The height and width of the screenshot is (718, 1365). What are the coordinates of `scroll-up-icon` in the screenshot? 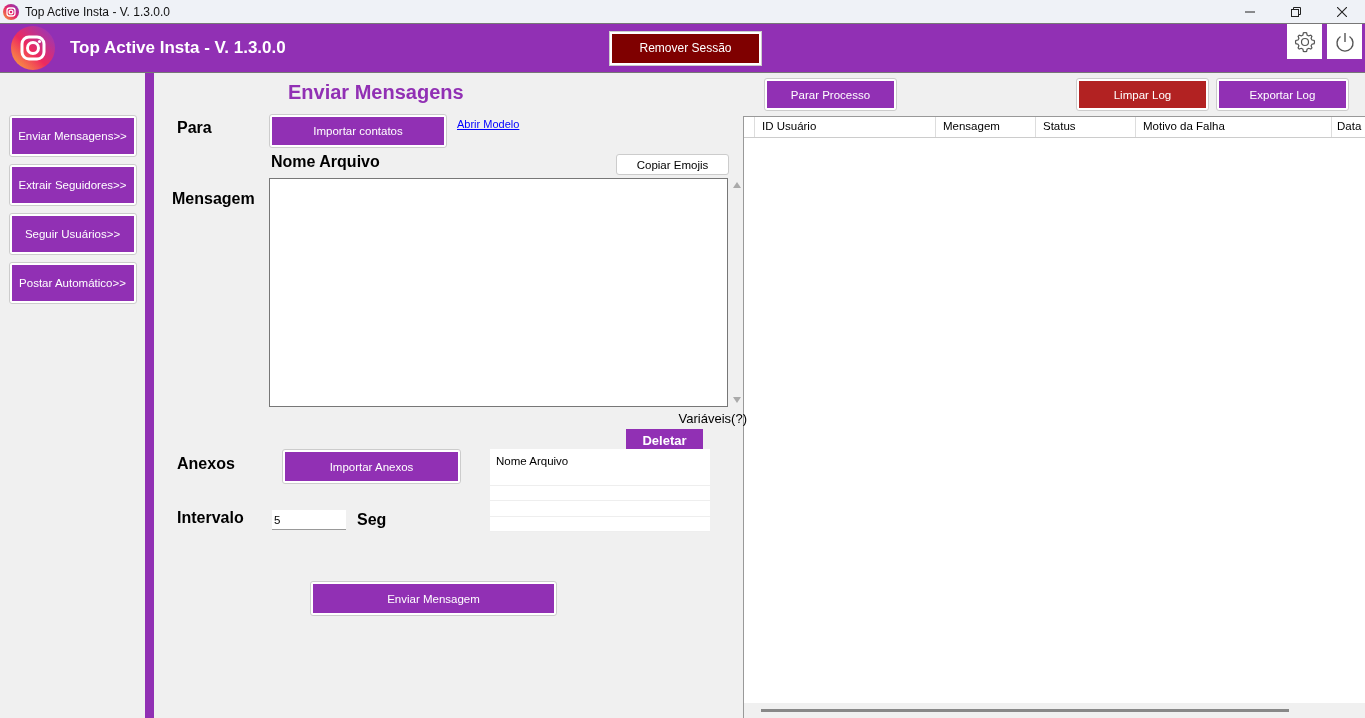 It's located at (737, 185).